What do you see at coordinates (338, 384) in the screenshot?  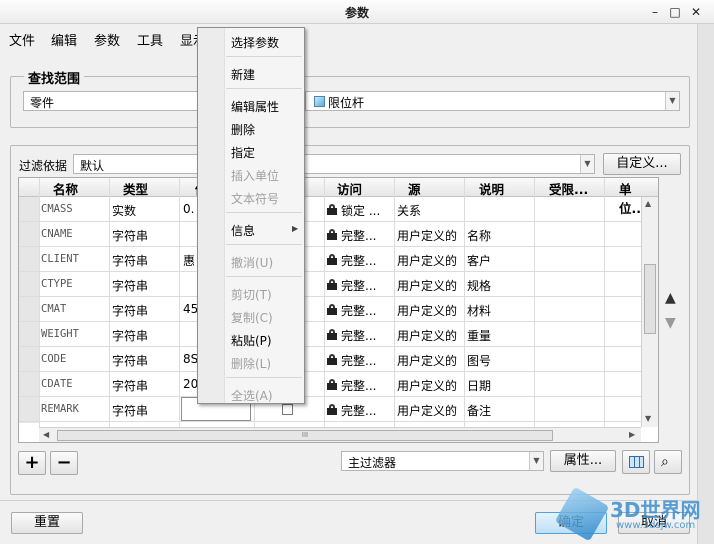 I see `table-row: CDATE 字符串 20 完整... 用户定义的 日期` at bounding box center [338, 384].